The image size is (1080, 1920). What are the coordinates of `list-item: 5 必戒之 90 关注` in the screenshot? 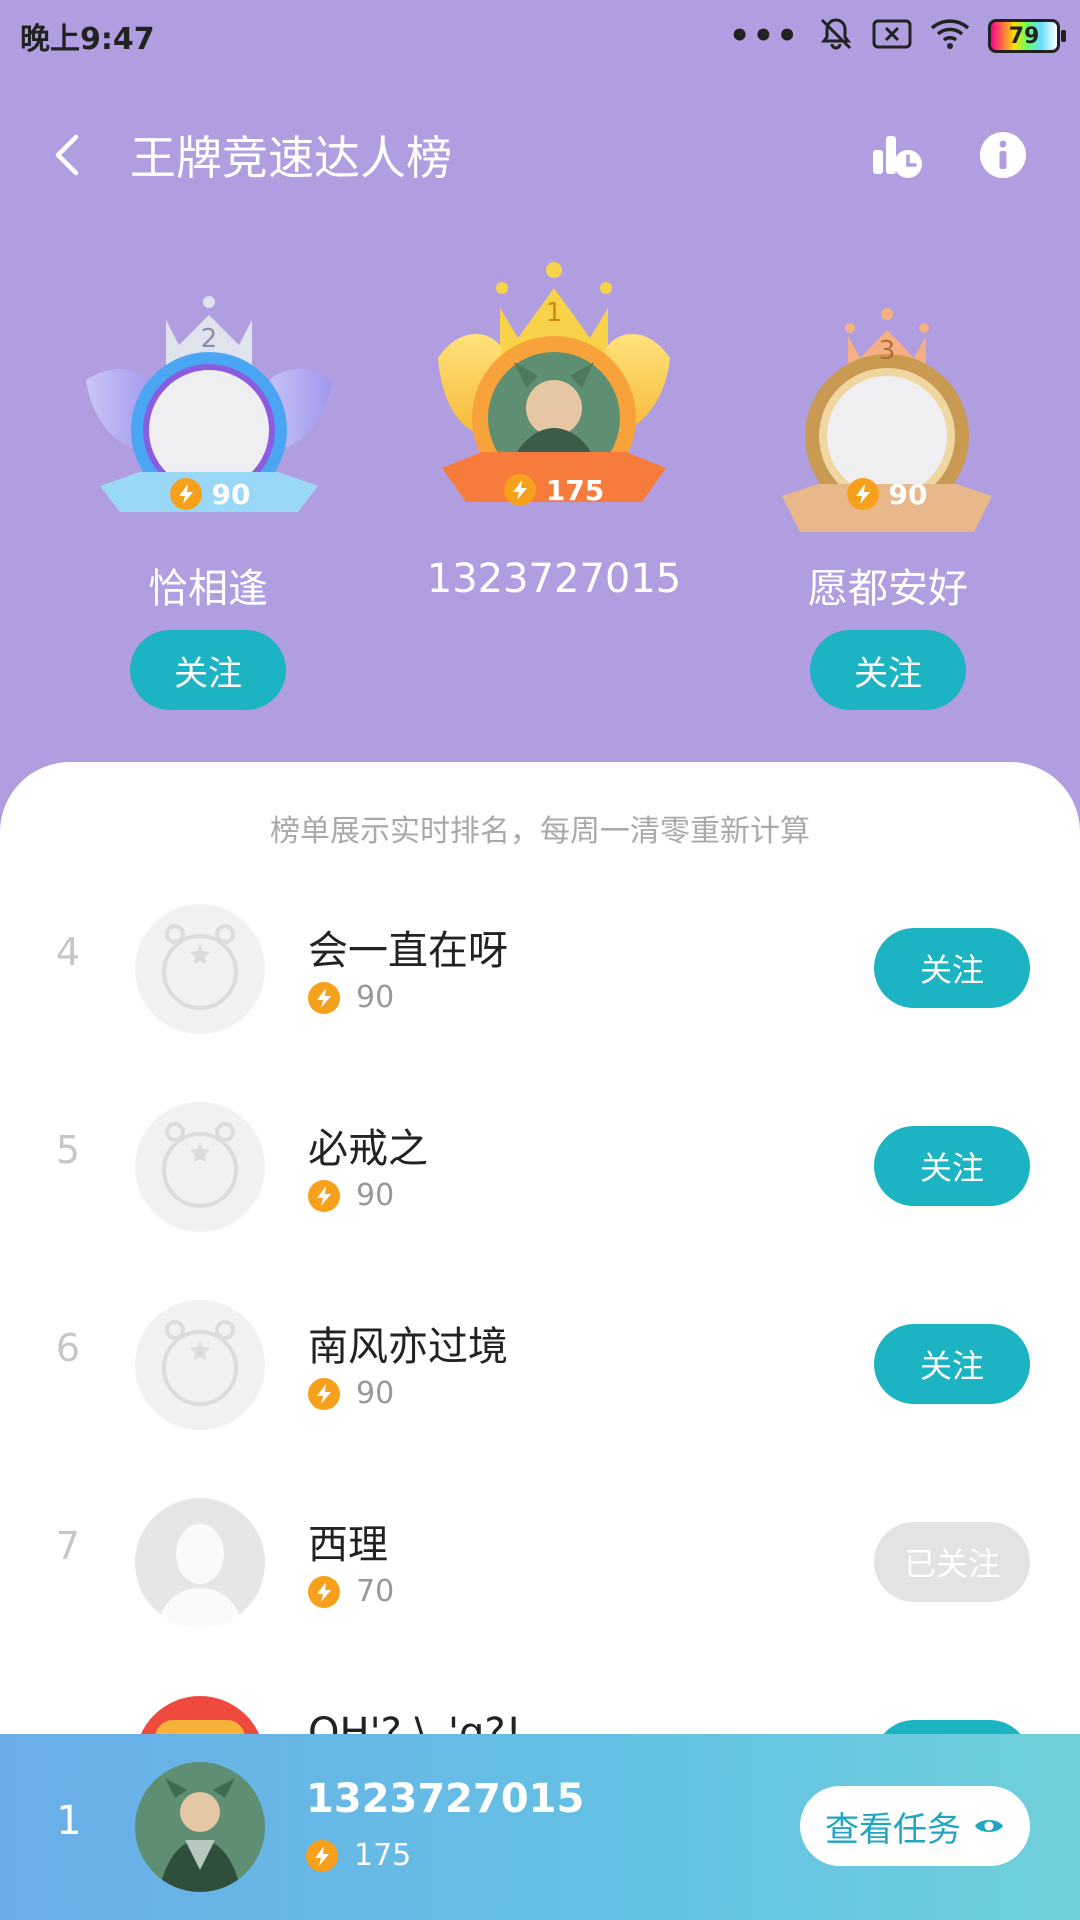 It's located at (540, 1165).